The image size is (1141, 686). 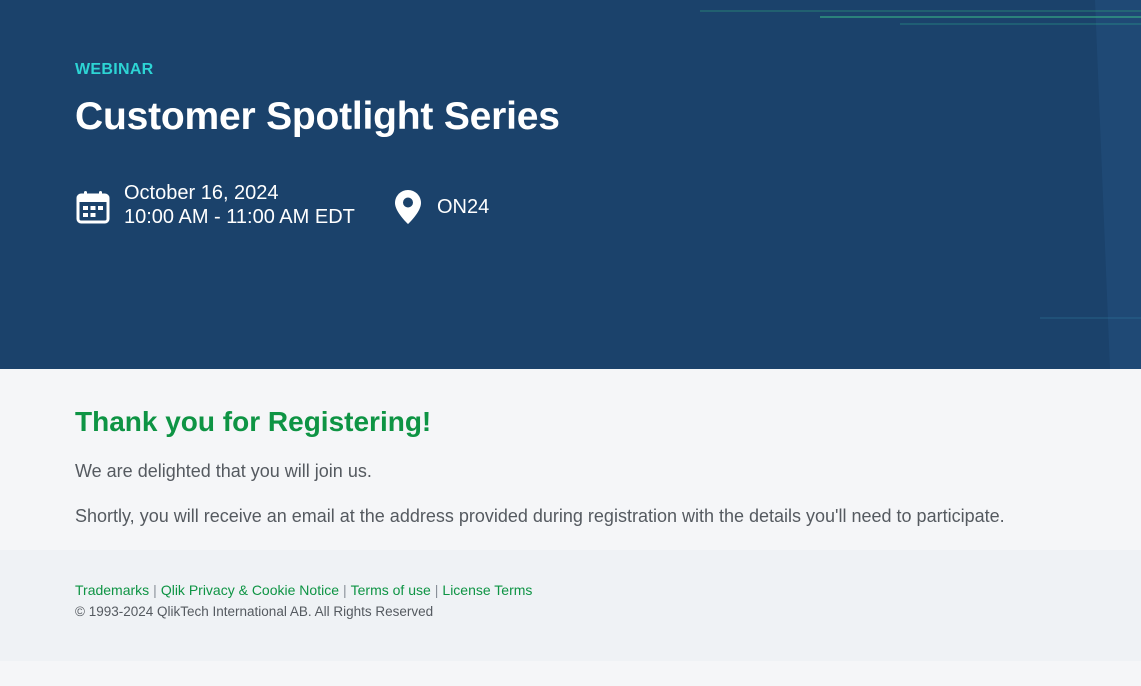 I want to click on event-type-label: WEBINAR, so click(x=114, y=69).